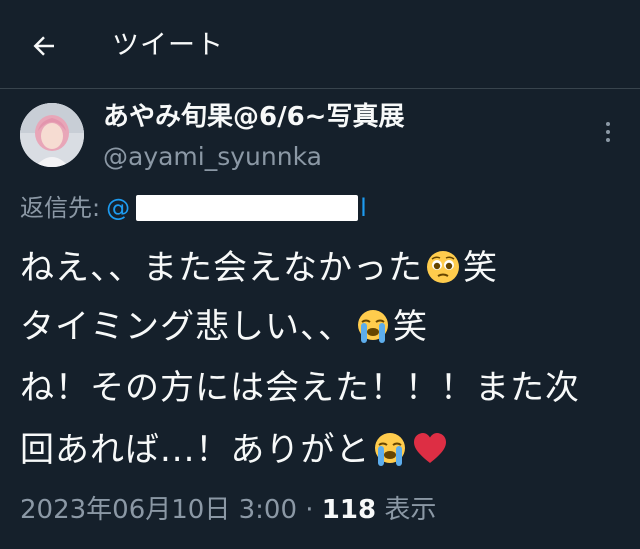 Image resolution: width=640 pixels, height=549 pixels. I want to click on tweet-text-line: ねえ、、また会えなかった 笑, so click(259, 268).